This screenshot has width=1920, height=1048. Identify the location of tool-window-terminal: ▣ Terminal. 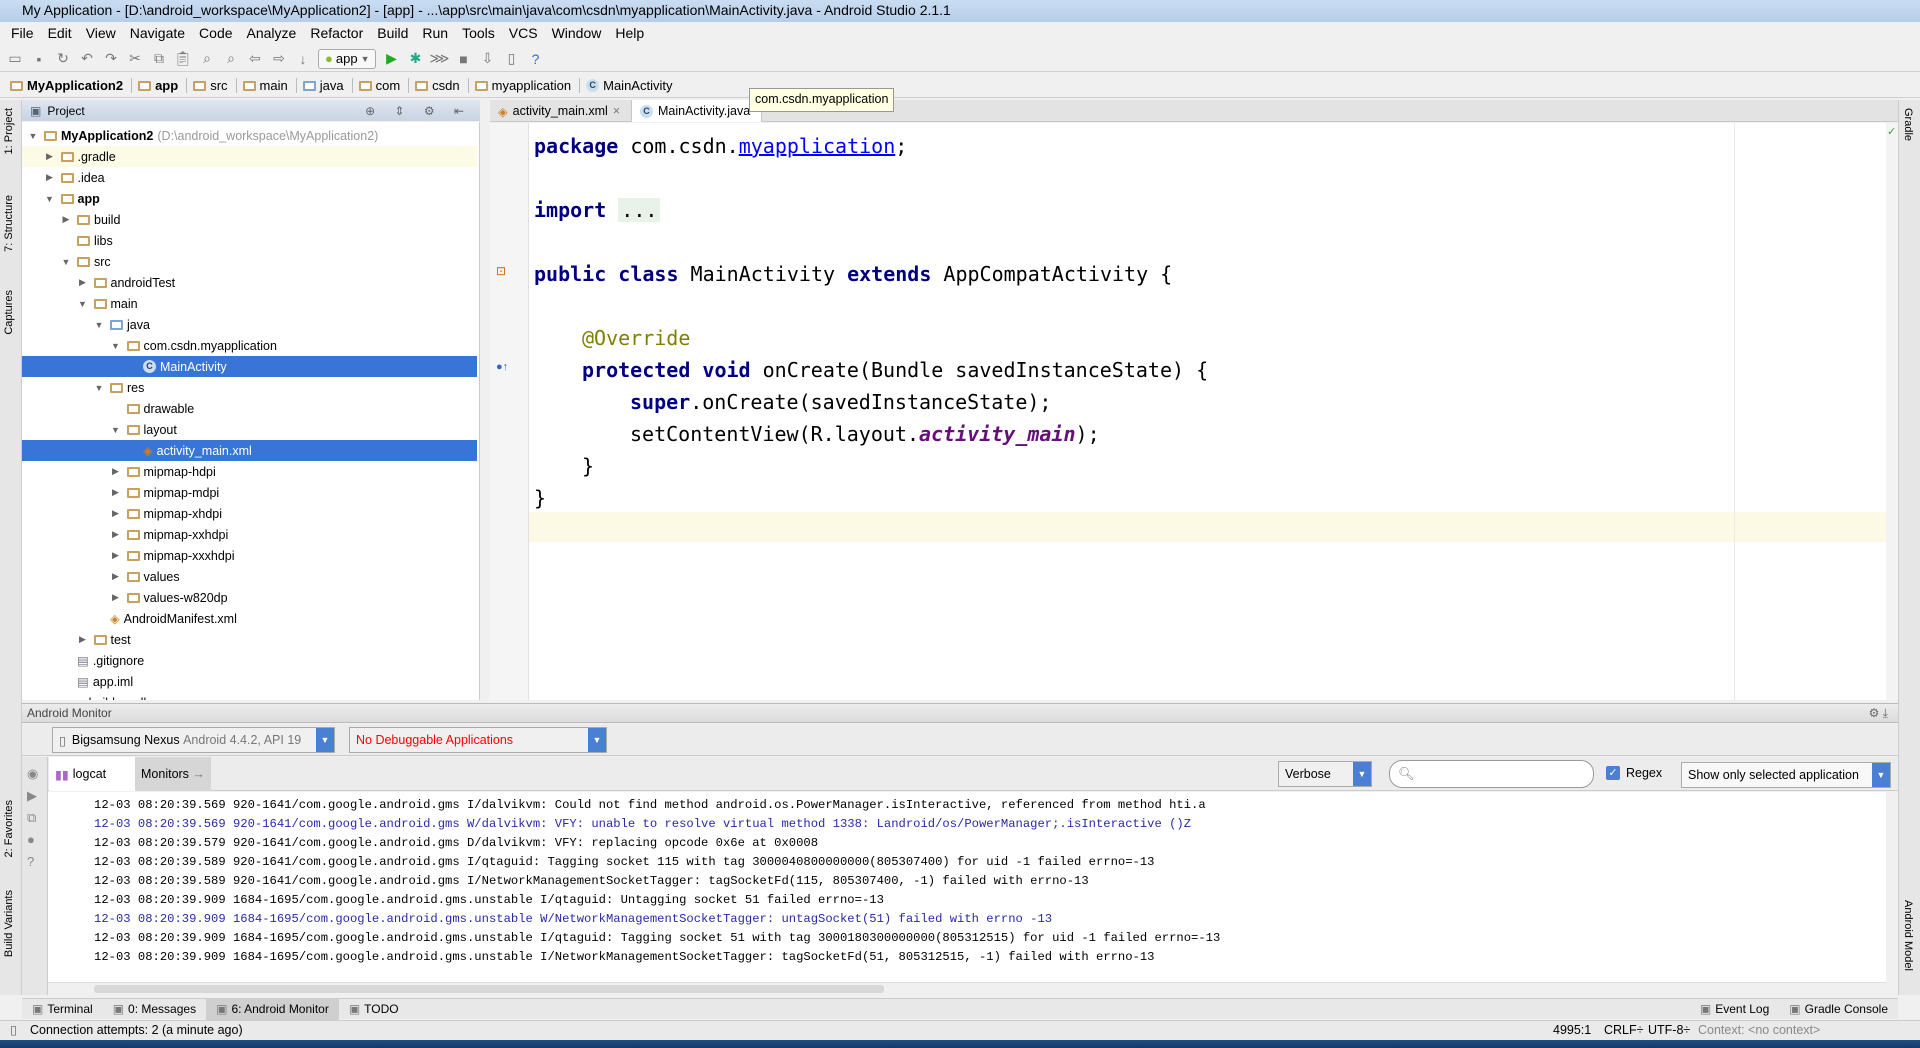
(62, 1009).